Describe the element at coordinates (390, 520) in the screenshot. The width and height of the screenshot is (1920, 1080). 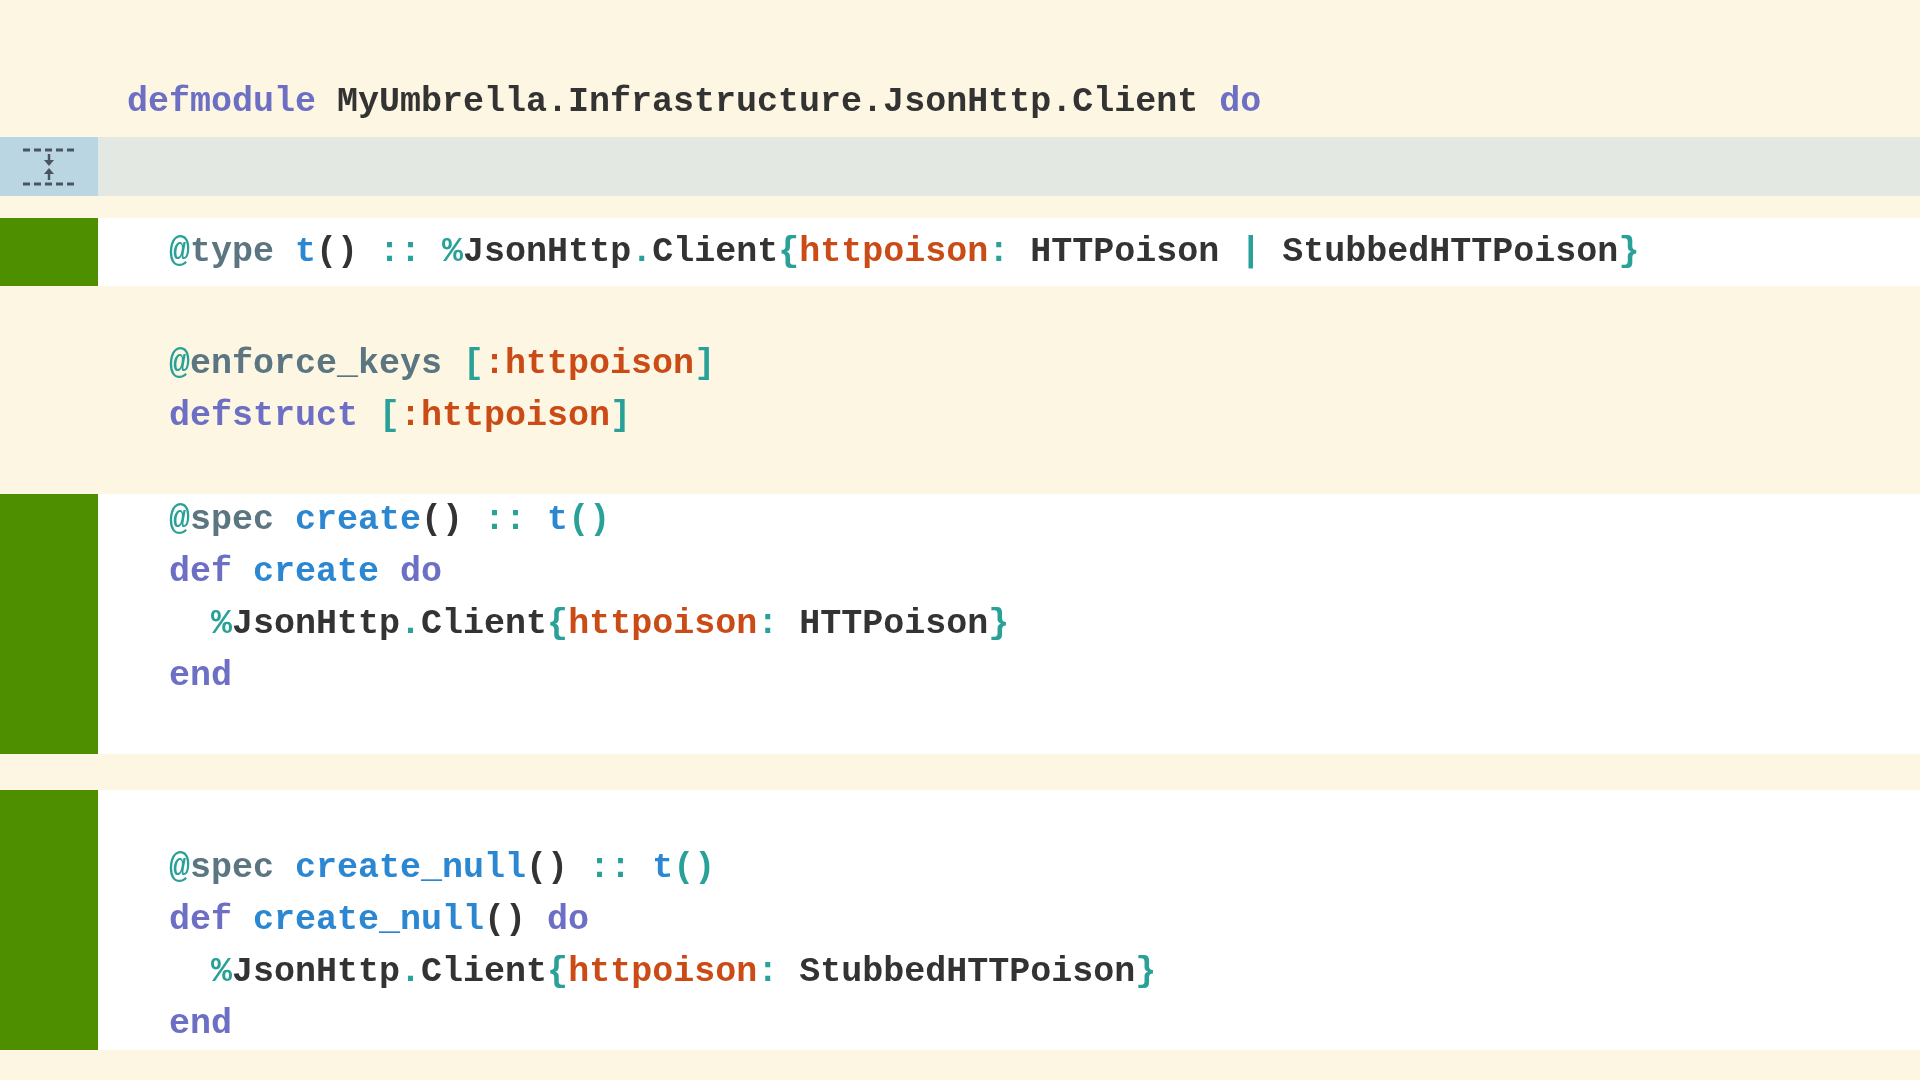
I see `code-line: @spec create() :: t()` at that location.